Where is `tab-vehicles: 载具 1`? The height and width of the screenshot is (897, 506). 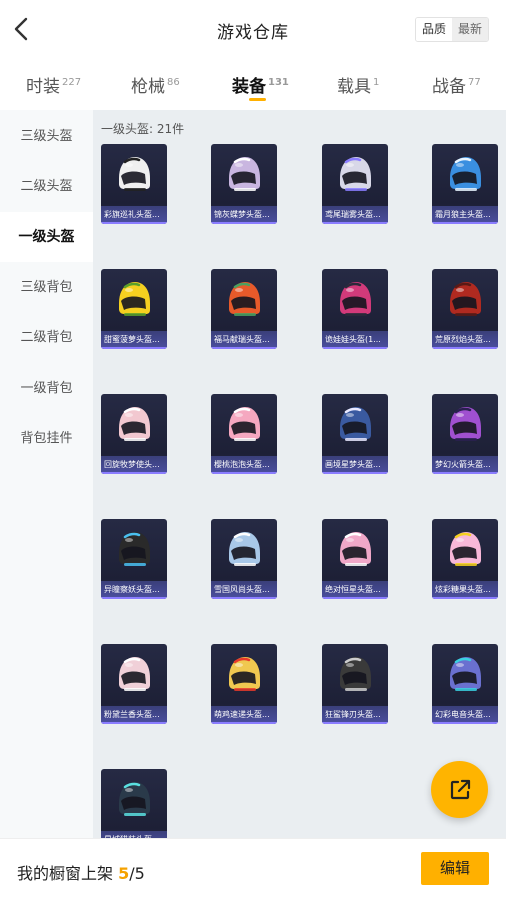
tab-vehicles: 载具 1 is located at coordinates (358, 84).